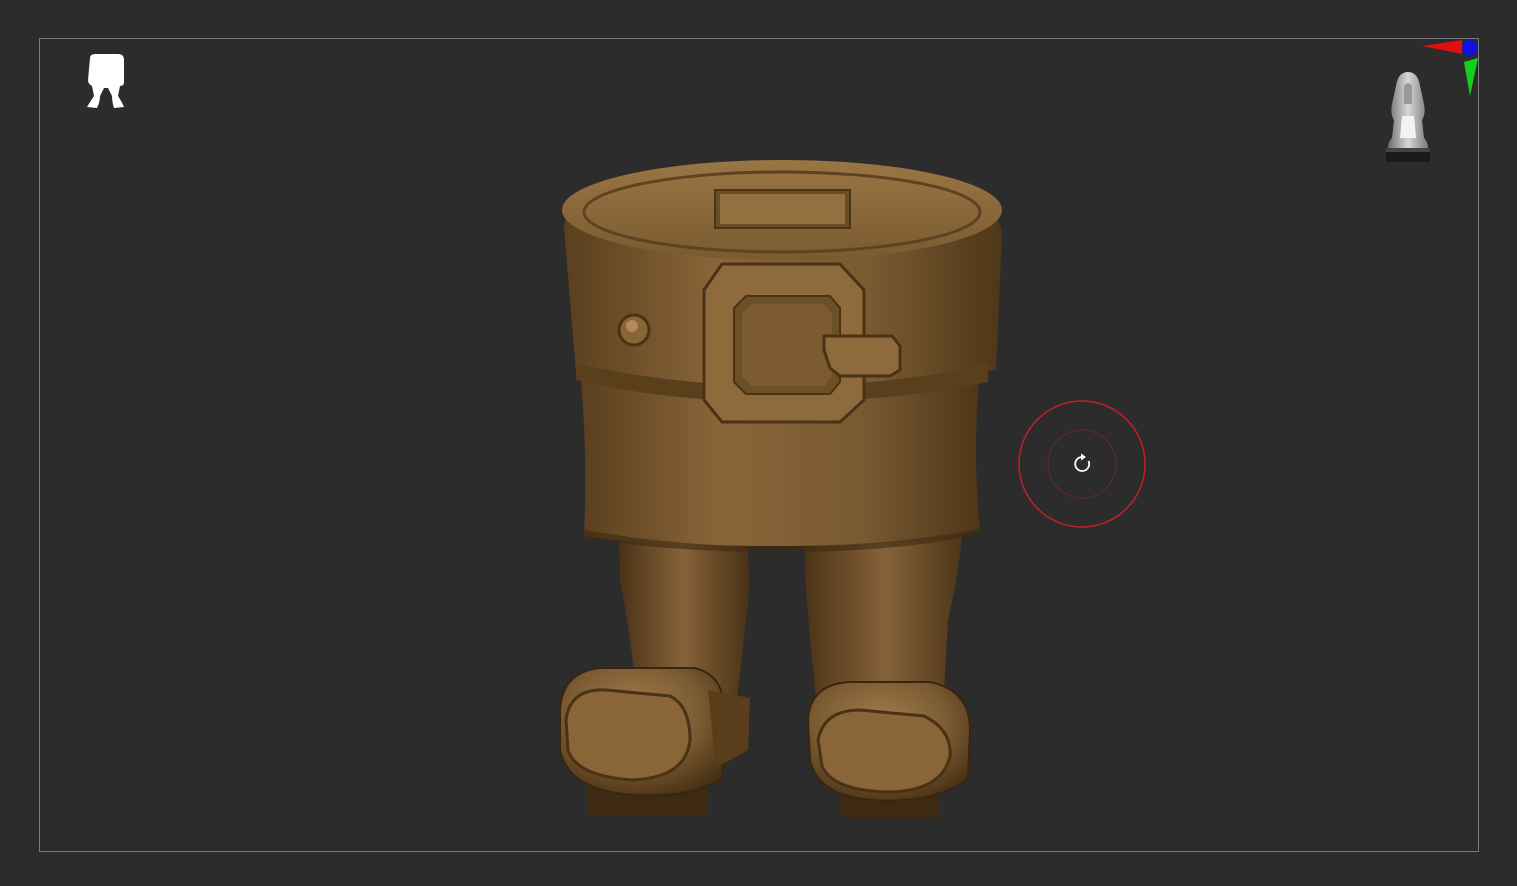  I want to click on brush-cursor, so click(1082, 464).